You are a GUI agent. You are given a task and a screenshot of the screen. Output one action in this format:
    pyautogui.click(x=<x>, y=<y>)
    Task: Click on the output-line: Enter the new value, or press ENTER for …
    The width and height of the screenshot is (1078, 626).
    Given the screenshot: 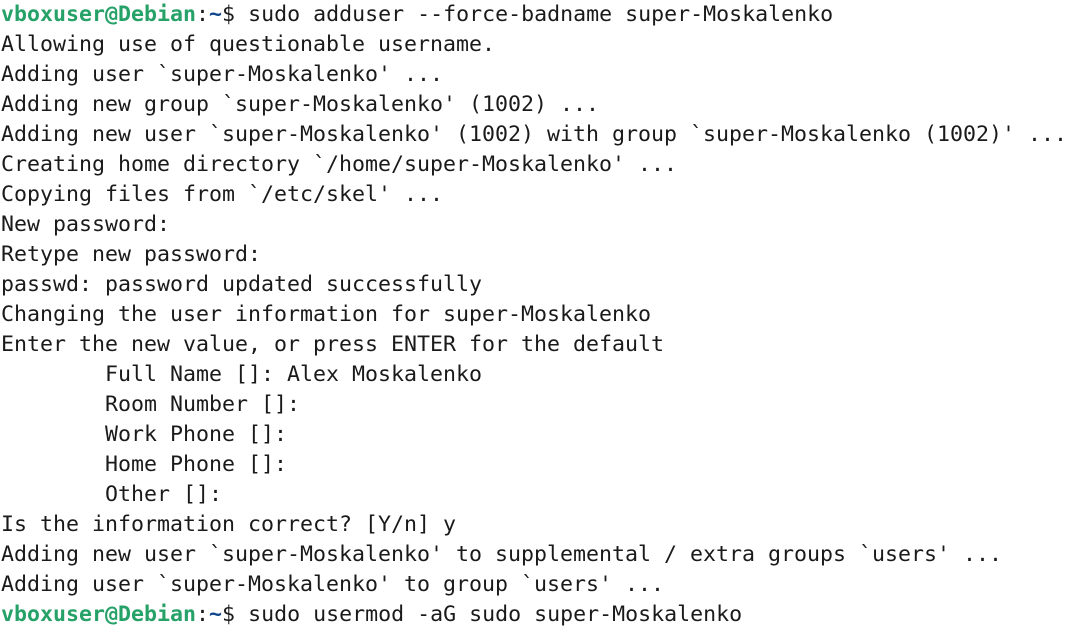 What is the action you would take?
    pyautogui.click(x=333, y=344)
    